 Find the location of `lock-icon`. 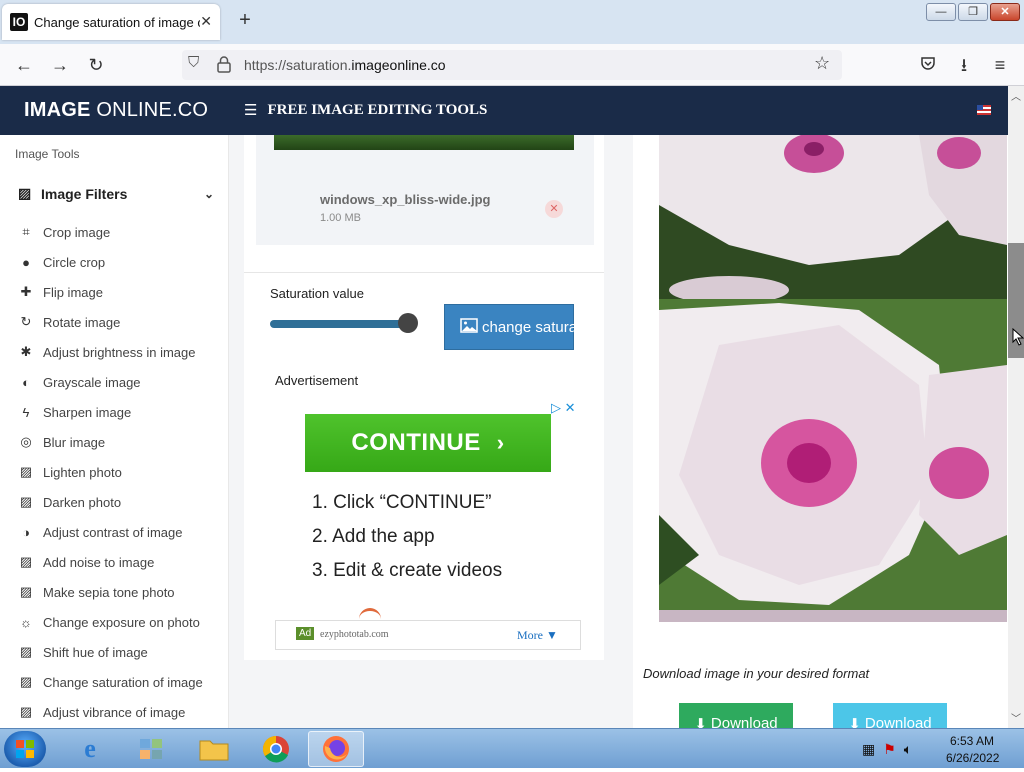

lock-icon is located at coordinates (226, 65).